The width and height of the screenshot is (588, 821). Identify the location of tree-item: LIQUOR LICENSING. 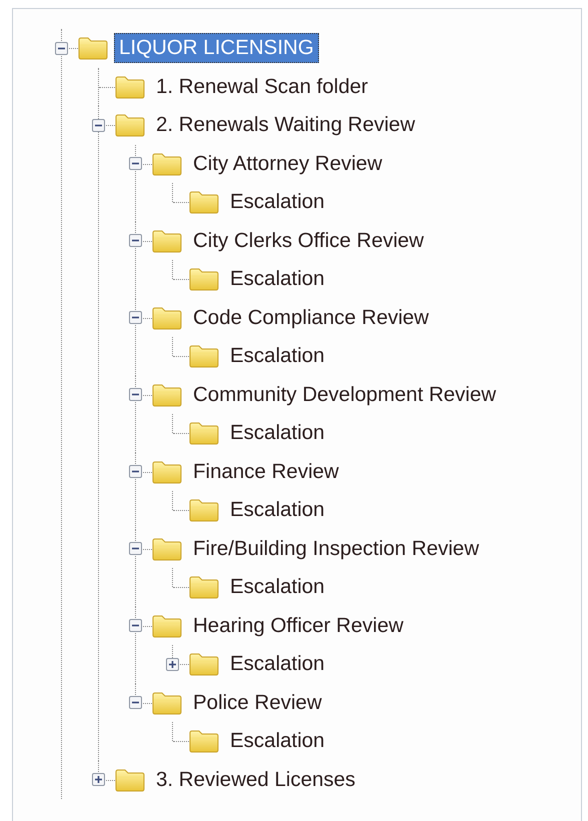
(216, 48).